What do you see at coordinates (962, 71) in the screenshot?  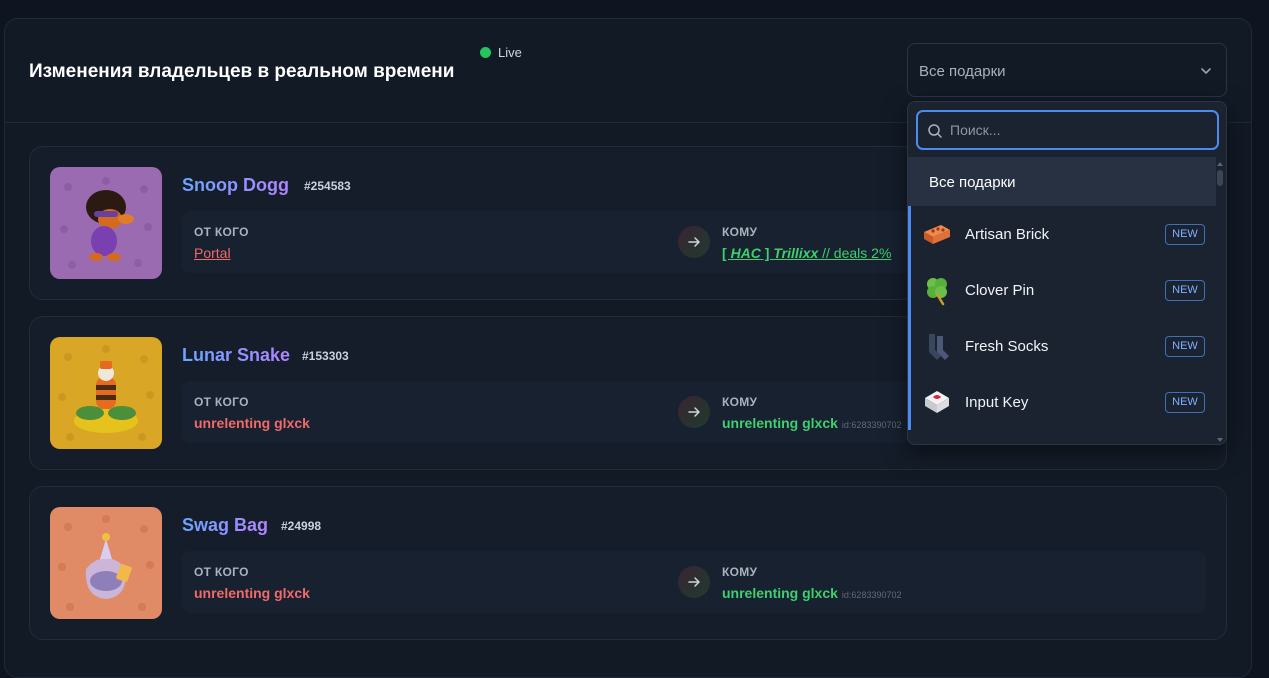 I see `gift-filter-value: Все подарки` at bounding box center [962, 71].